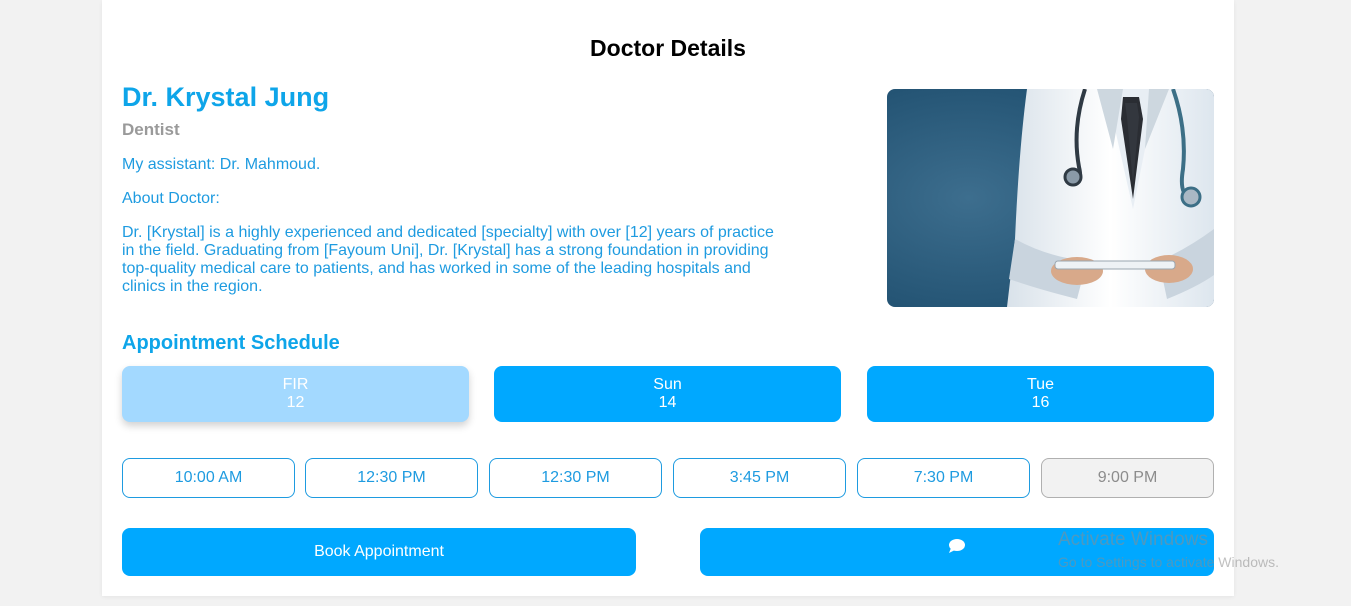 The width and height of the screenshot is (1351, 606). I want to click on day-name: FIR, so click(295, 384).